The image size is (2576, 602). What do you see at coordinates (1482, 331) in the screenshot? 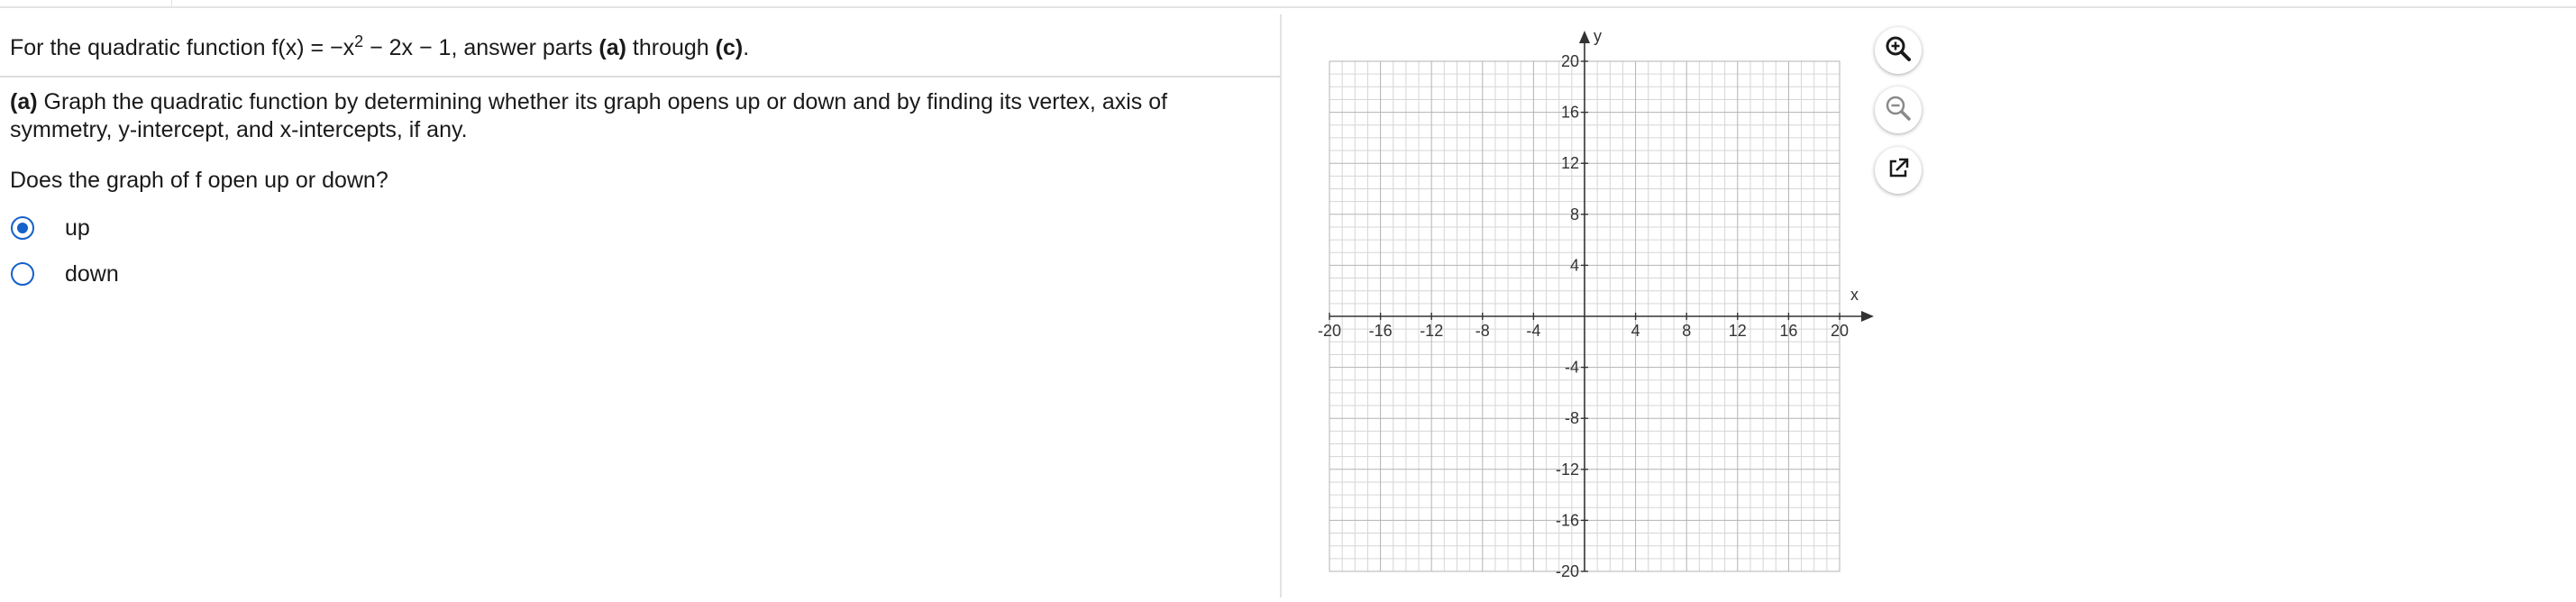
I see `x-tick-label: -8` at bounding box center [1482, 331].